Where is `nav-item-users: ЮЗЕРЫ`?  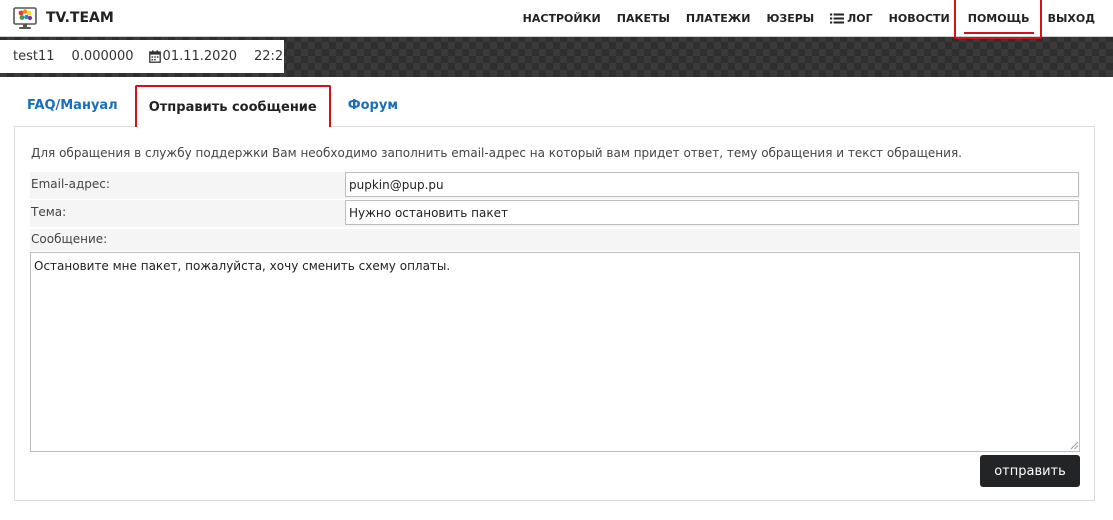
nav-item-users: ЮЗЕРЫ is located at coordinates (790, 18).